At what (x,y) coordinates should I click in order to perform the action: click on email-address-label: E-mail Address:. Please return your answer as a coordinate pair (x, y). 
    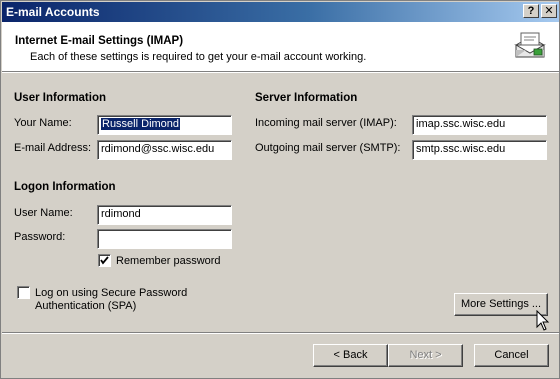
    Looking at the image, I should click on (53, 148).